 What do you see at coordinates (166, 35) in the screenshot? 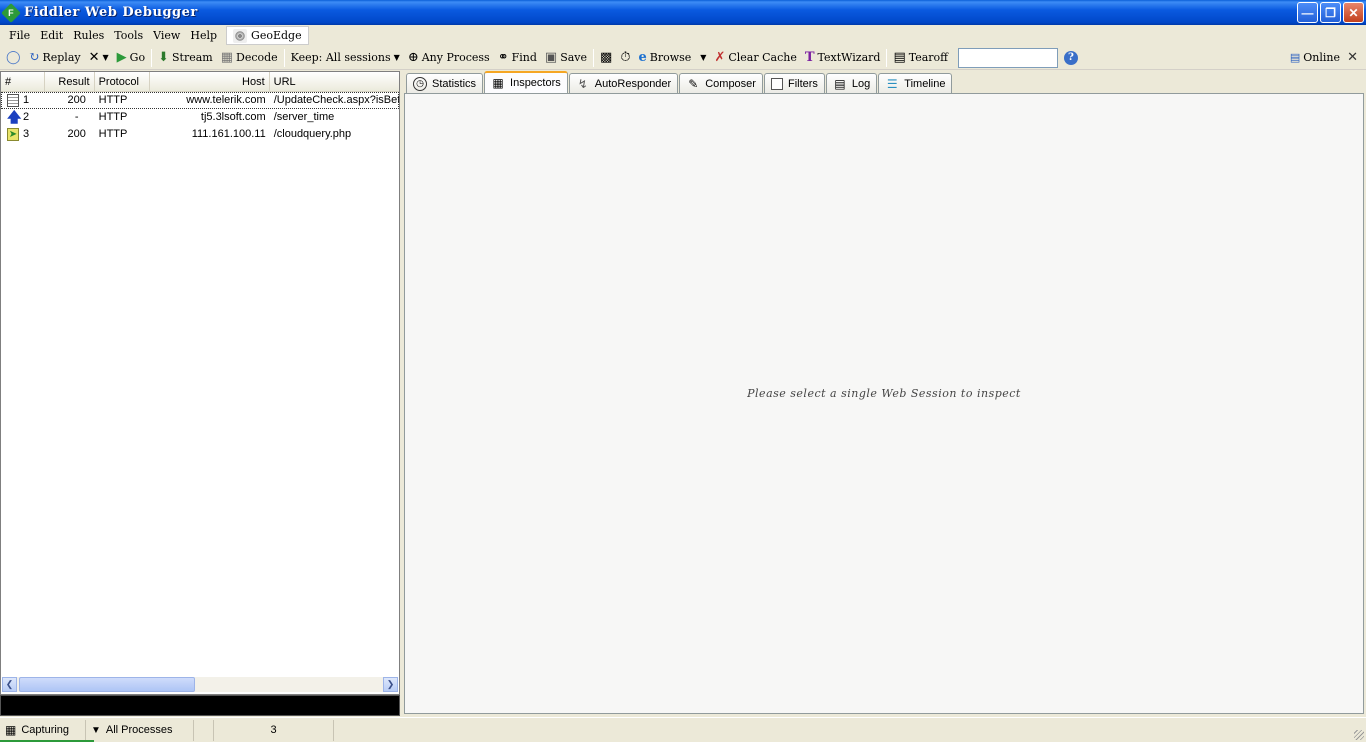
I see `menu-view: View` at bounding box center [166, 35].